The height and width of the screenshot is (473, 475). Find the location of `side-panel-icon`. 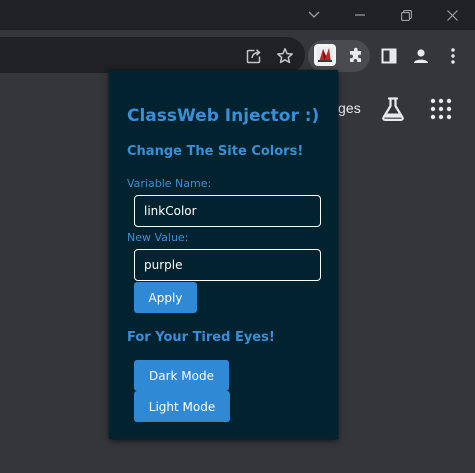

side-panel-icon is located at coordinates (389, 56).